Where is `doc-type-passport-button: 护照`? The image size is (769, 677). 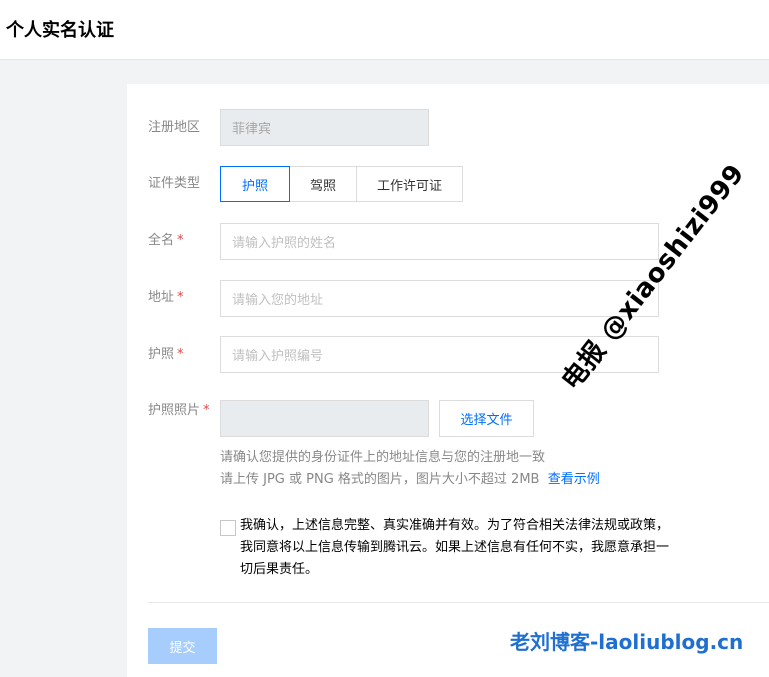
doc-type-passport-button: 护照 is located at coordinates (255, 184).